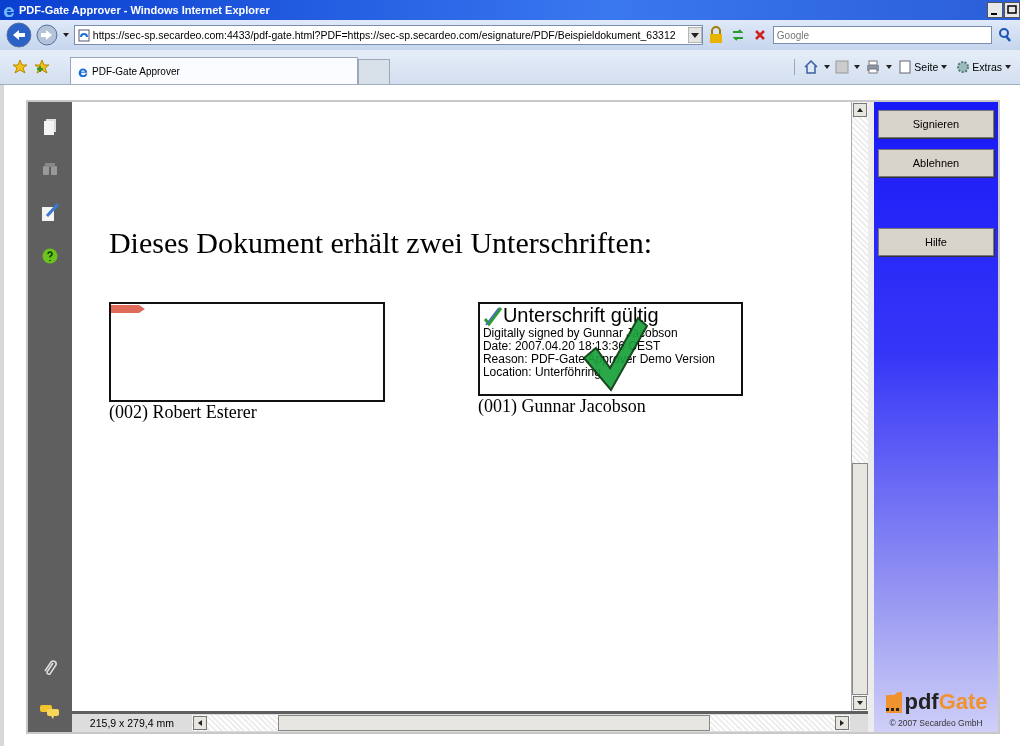 This screenshot has height=746, width=1020. Describe the element at coordinates (49, 668) in the screenshot. I see `paperclip-icon` at that location.